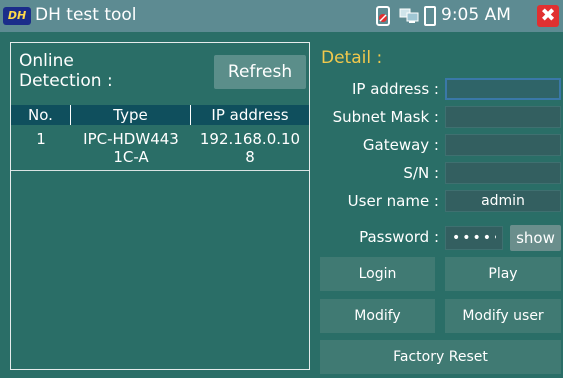 The height and width of the screenshot is (378, 563). I want to click on close-icon: ✖, so click(548, 16).